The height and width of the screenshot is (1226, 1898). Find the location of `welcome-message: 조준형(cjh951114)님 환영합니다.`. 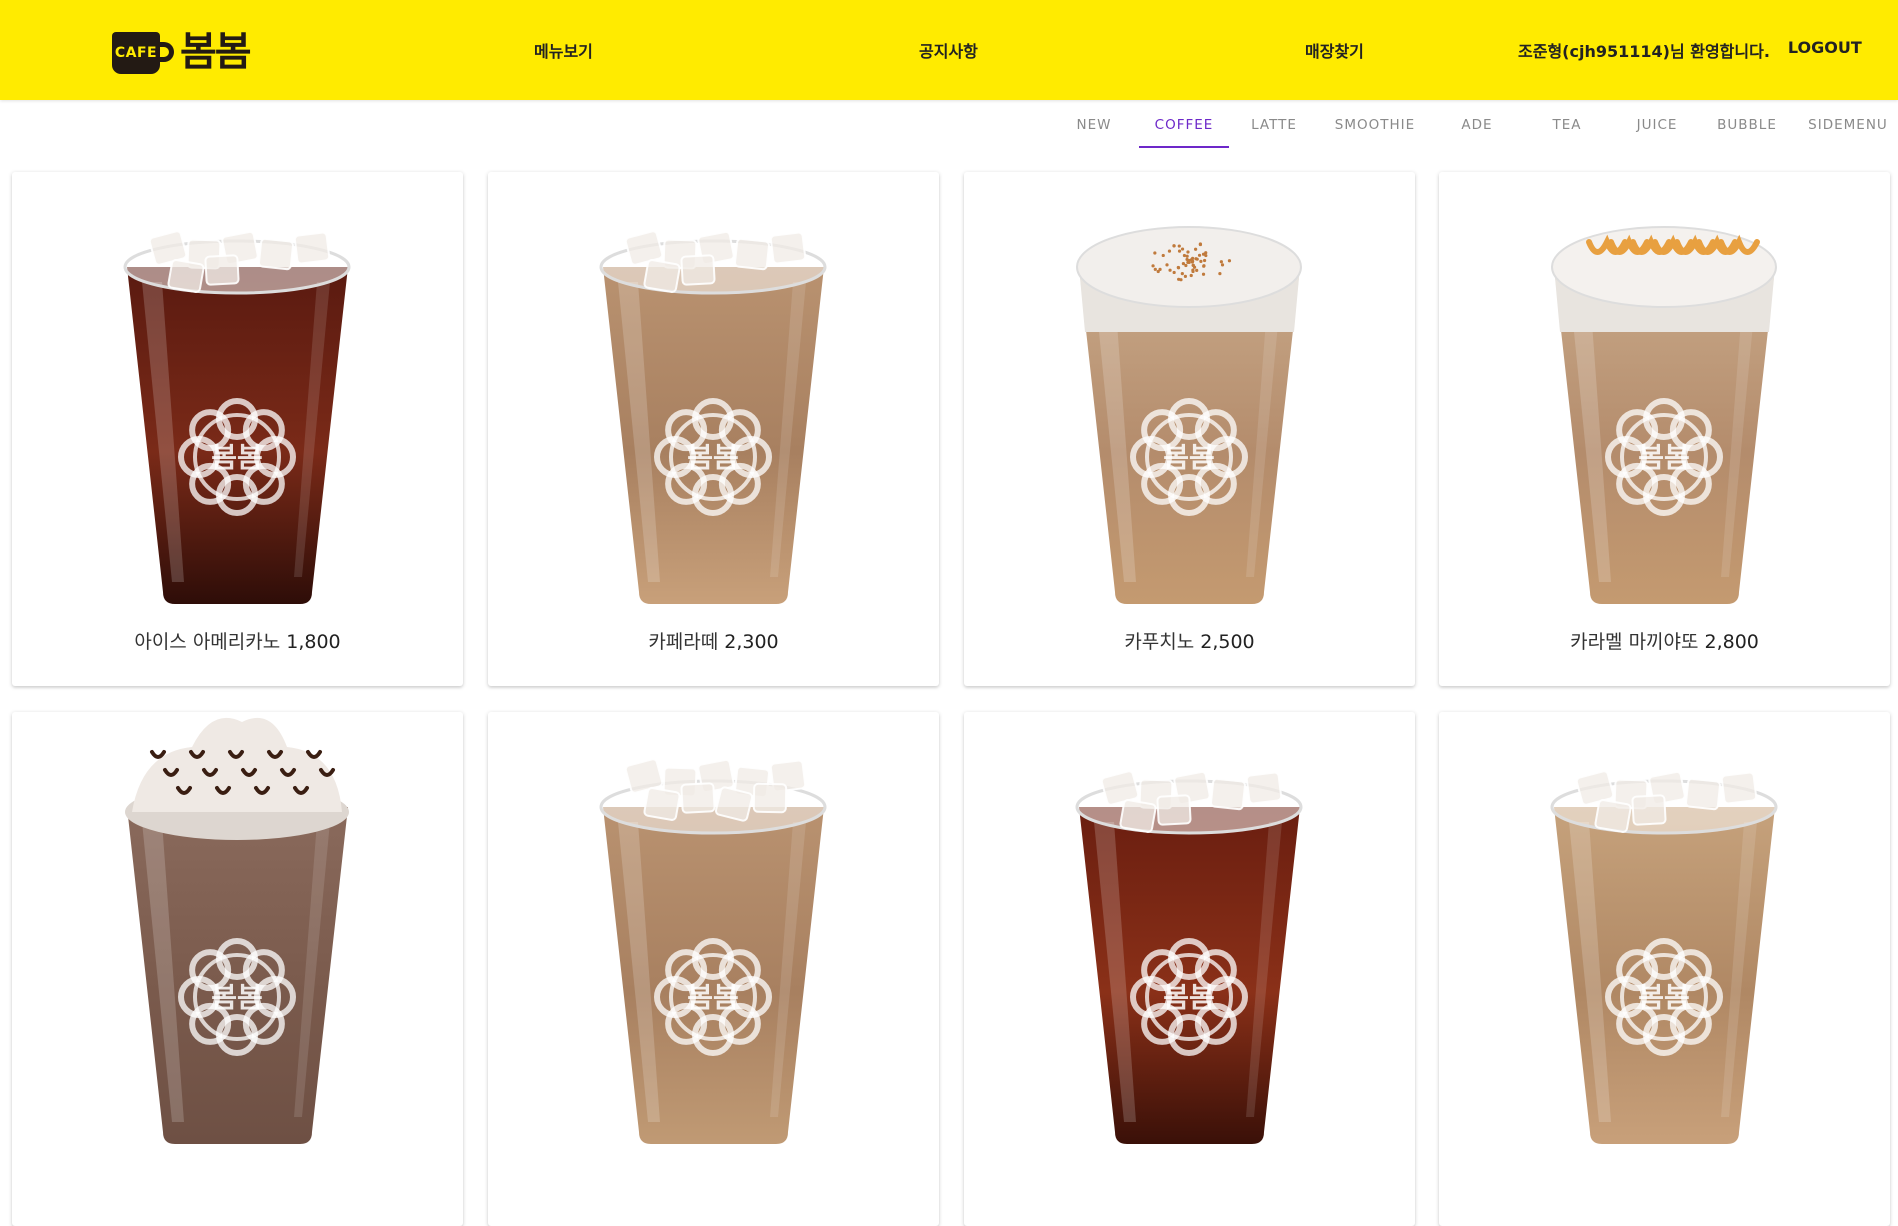

welcome-message: 조준형(cjh951114)님 환영합니다. is located at coordinates (1644, 50).